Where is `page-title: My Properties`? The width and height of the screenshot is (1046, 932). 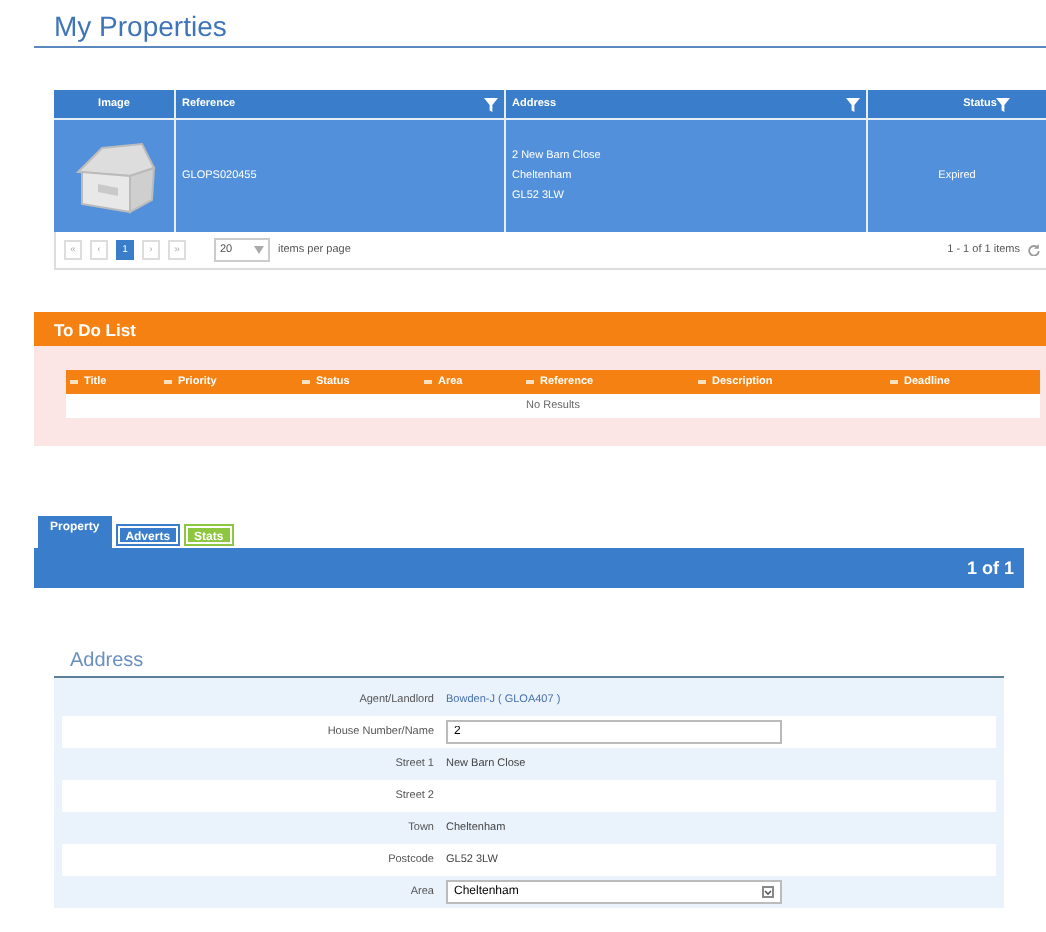
page-title: My Properties is located at coordinates (141, 26).